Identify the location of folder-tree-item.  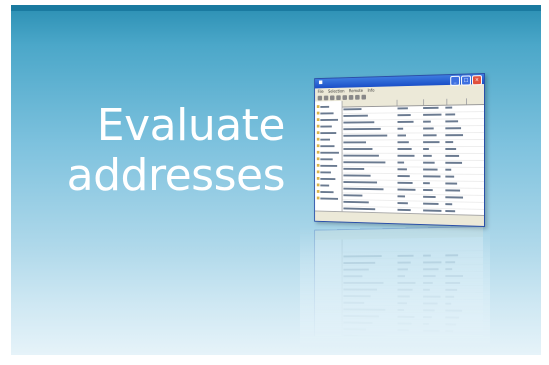
(328, 198).